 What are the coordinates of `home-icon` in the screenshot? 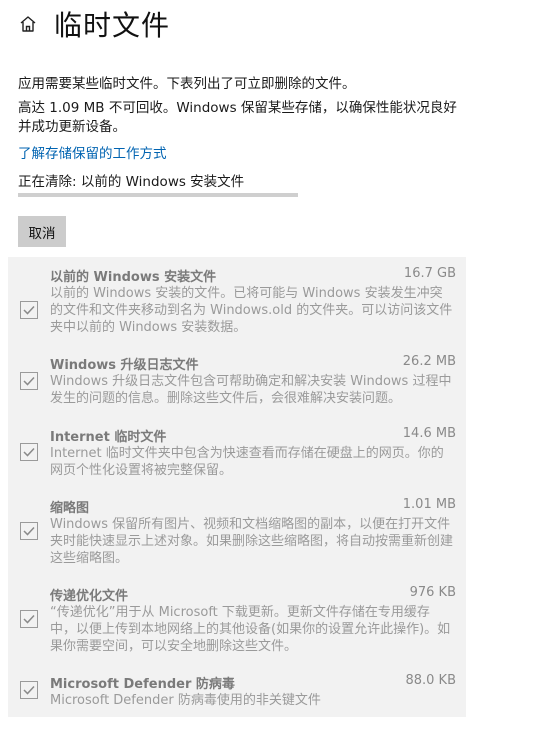 It's located at (28, 24).